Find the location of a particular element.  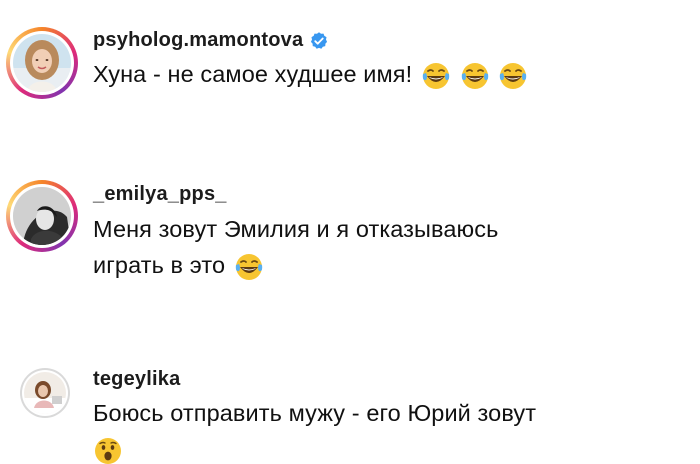

comment-username: psyholog.mamontova is located at coordinates (211, 40).